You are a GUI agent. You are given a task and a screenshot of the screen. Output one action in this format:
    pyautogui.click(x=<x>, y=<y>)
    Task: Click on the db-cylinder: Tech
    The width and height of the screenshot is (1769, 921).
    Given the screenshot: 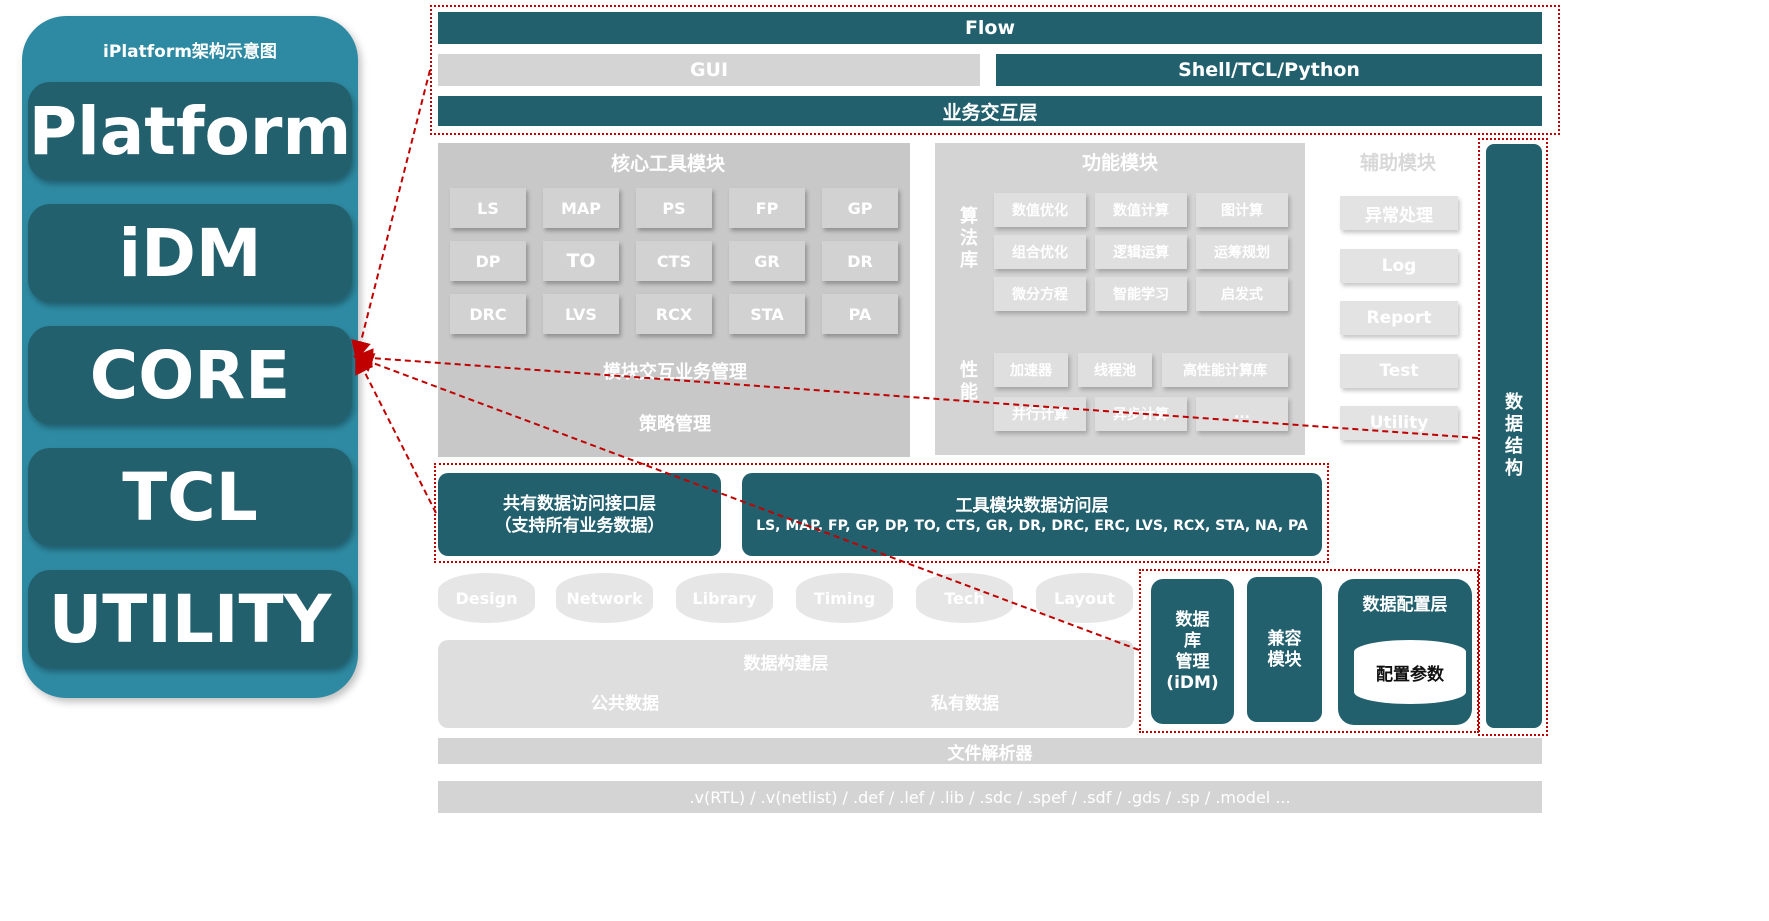 What is the action you would take?
    pyautogui.click(x=964, y=598)
    